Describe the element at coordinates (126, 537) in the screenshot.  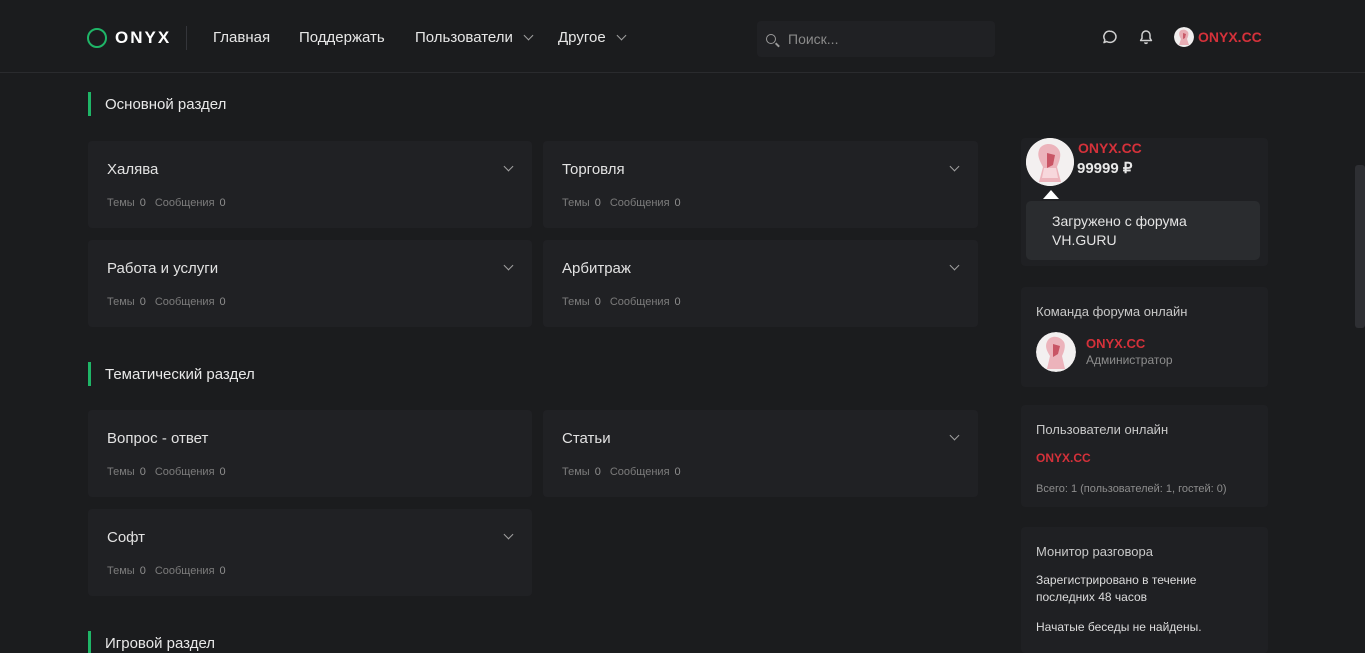
I see `forum-title: Софт` at that location.